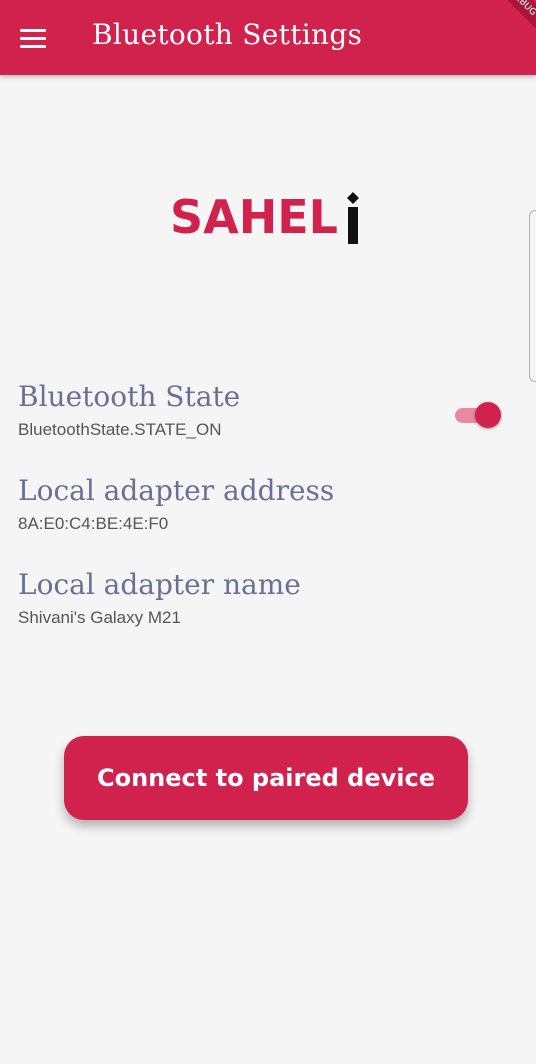 Image resolution: width=536 pixels, height=1064 pixels. I want to click on debug-banner: DEBUG, so click(513, 17).